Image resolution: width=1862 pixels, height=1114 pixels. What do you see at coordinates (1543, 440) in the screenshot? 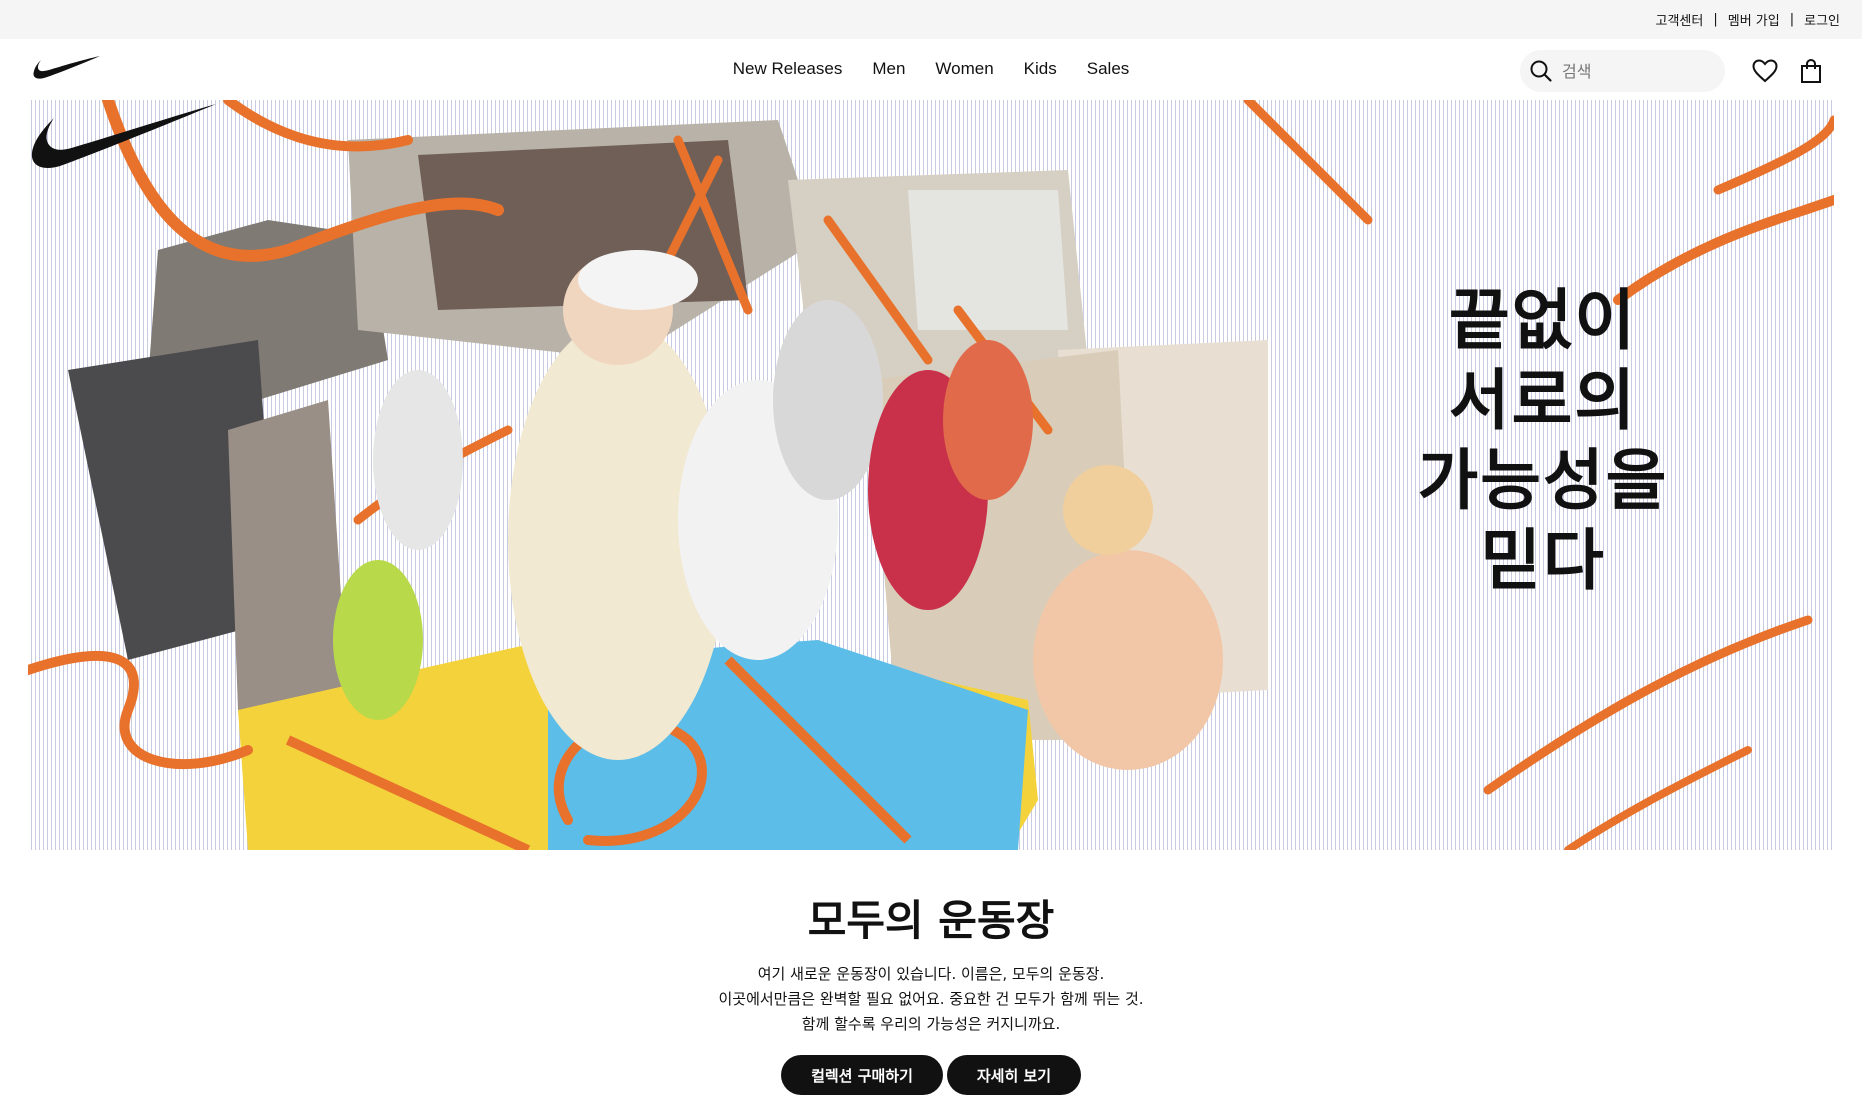
I see `hero-heading: 끝없이 서로의 가능성을 믿다` at bounding box center [1543, 440].